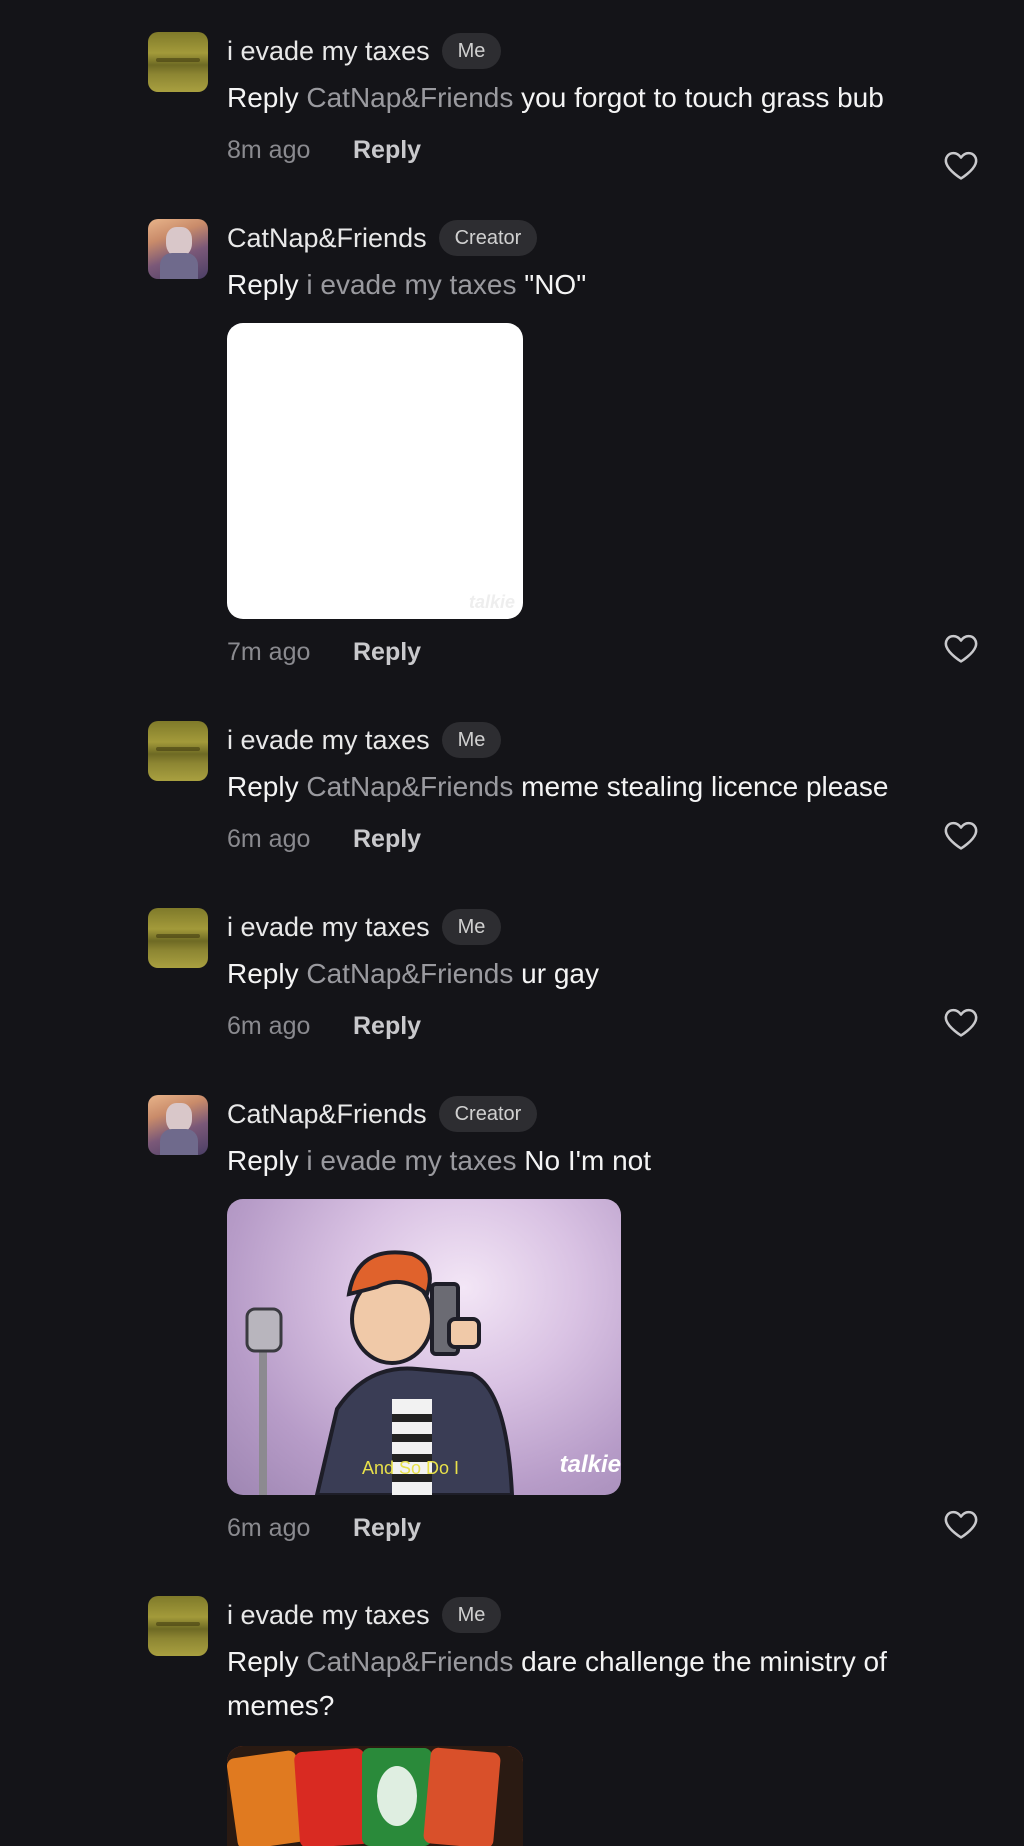  What do you see at coordinates (269, 149) in the screenshot?
I see `comment-timestamp: 8m ago` at bounding box center [269, 149].